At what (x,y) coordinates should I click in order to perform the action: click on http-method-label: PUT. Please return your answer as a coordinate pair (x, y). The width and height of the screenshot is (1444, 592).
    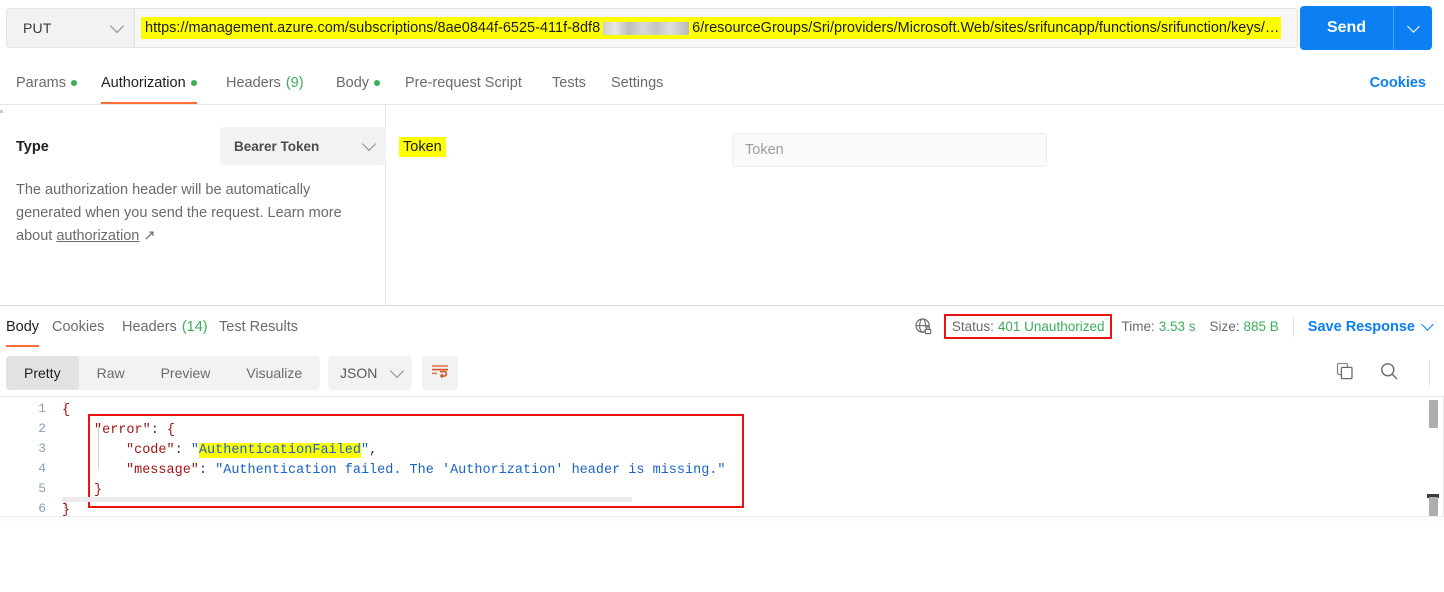
    Looking at the image, I should click on (37, 28).